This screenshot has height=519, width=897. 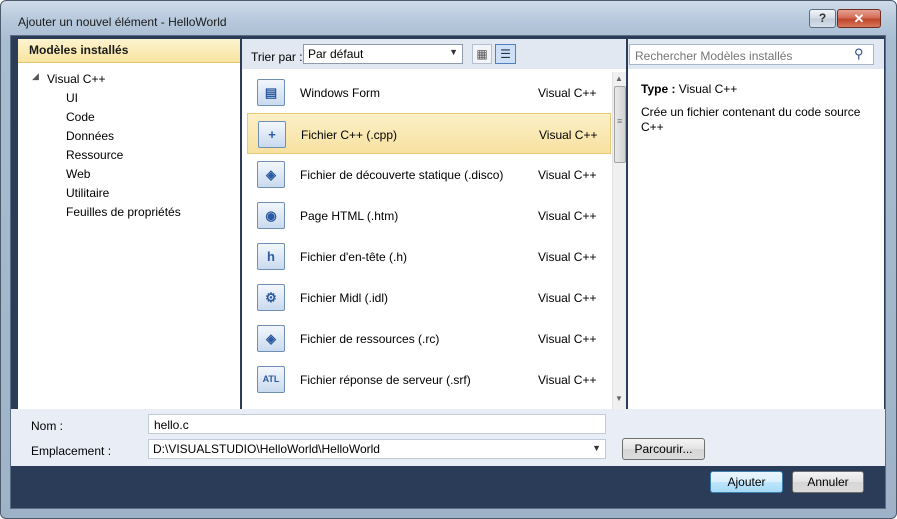 I want to click on header-file-icon: h, so click(x=271, y=256).